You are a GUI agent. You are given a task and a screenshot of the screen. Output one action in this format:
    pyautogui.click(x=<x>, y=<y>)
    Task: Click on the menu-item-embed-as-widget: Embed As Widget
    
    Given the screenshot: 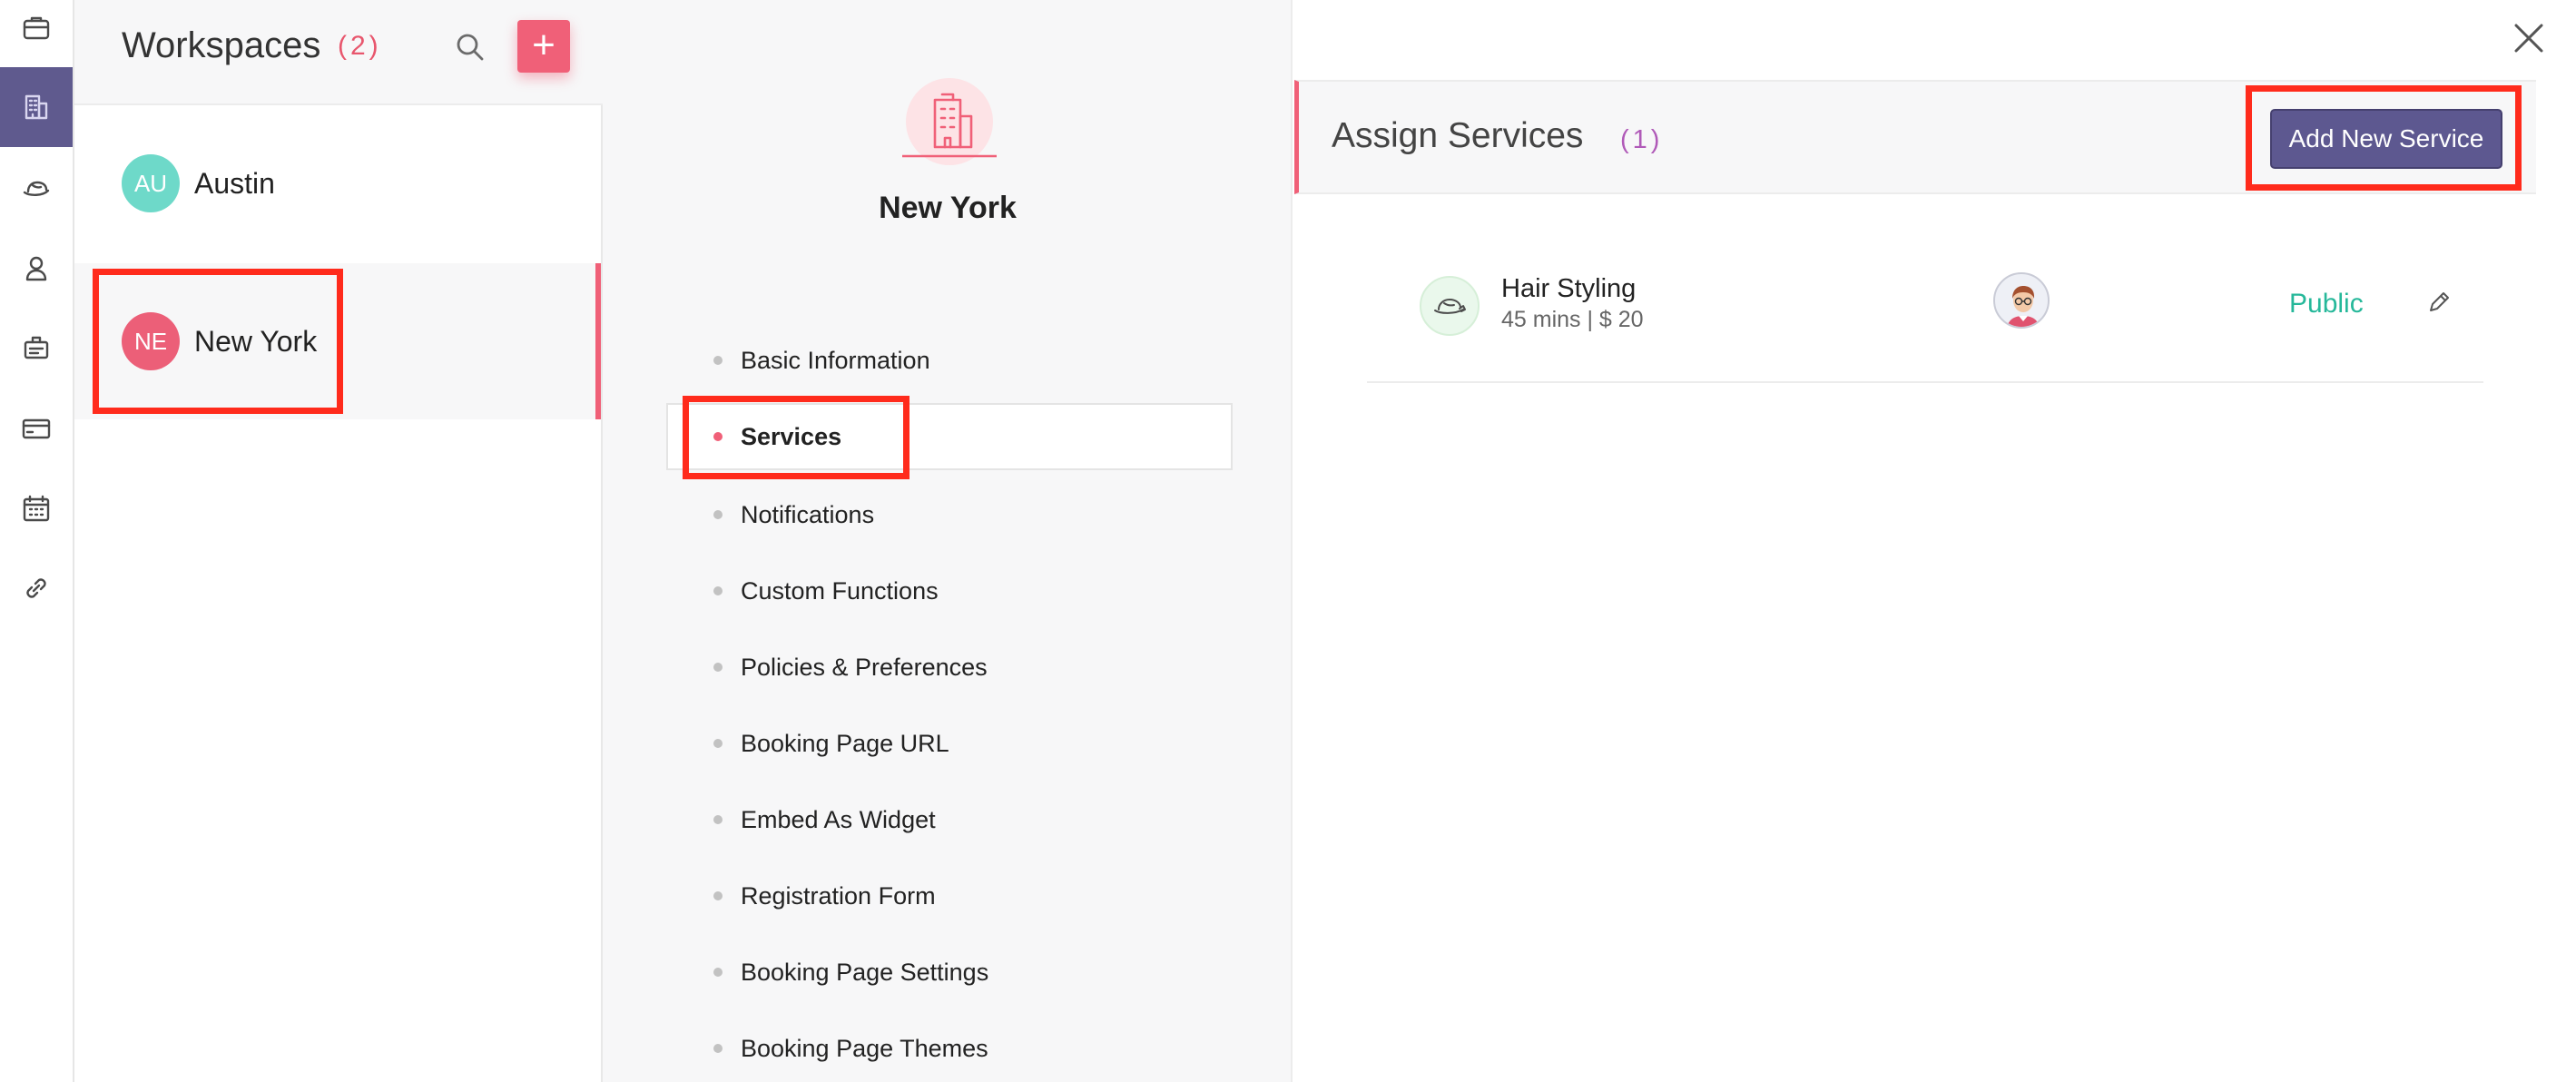 What is the action you would take?
    pyautogui.click(x=951, y=819)
    